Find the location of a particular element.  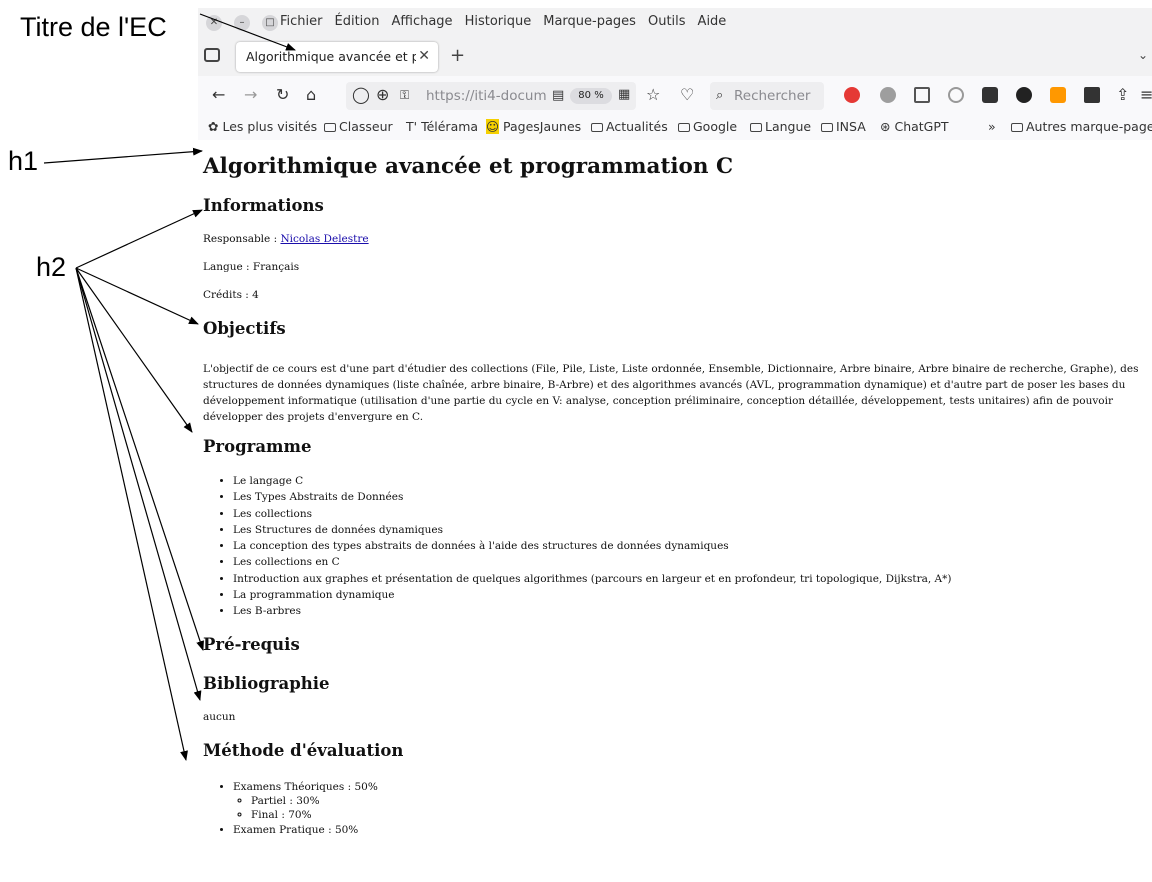

arrow-h2-programme is located at coordinates (134, 350).